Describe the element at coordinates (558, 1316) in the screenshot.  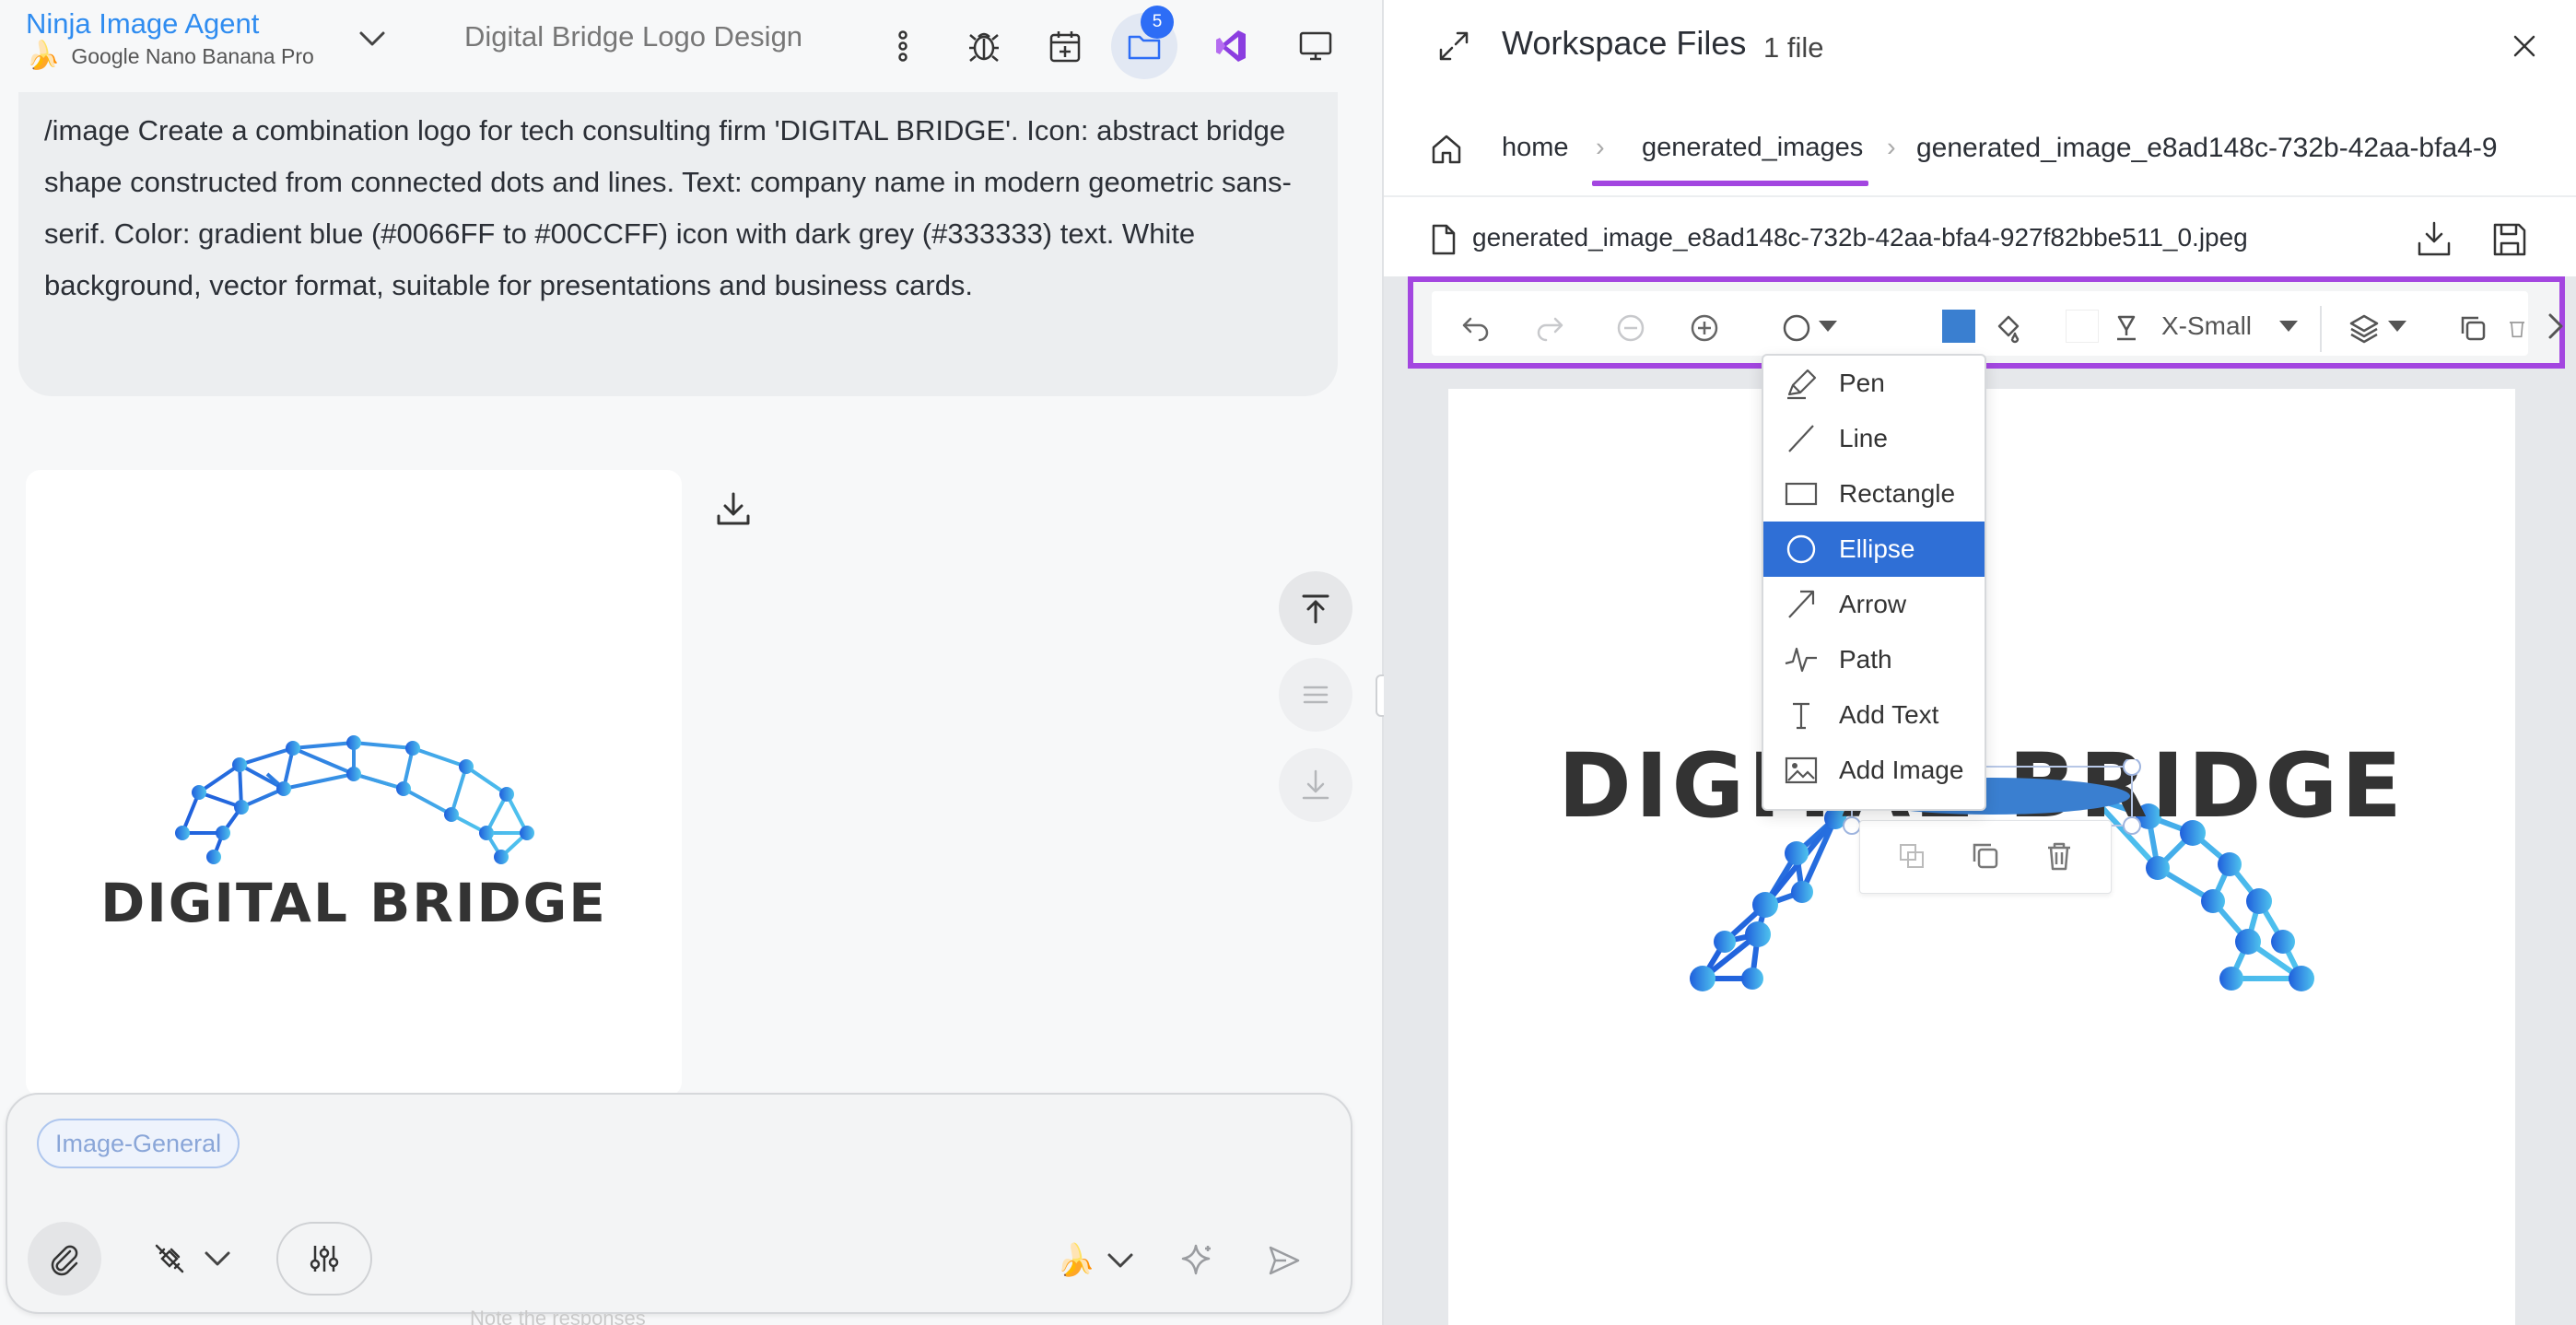
I see `composer-hint: Note the responses` at that location.